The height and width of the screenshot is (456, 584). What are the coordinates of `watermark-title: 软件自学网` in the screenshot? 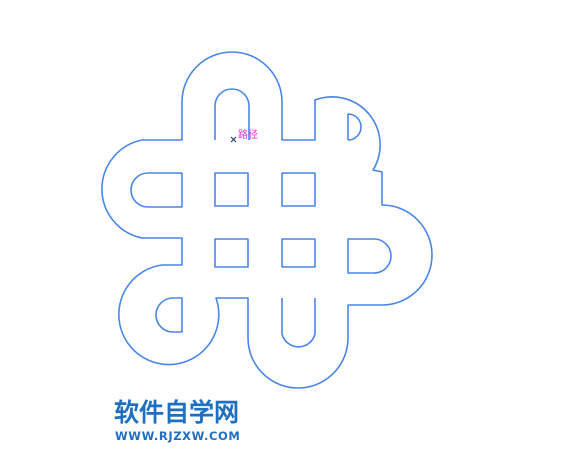 It's located at (177, 412).